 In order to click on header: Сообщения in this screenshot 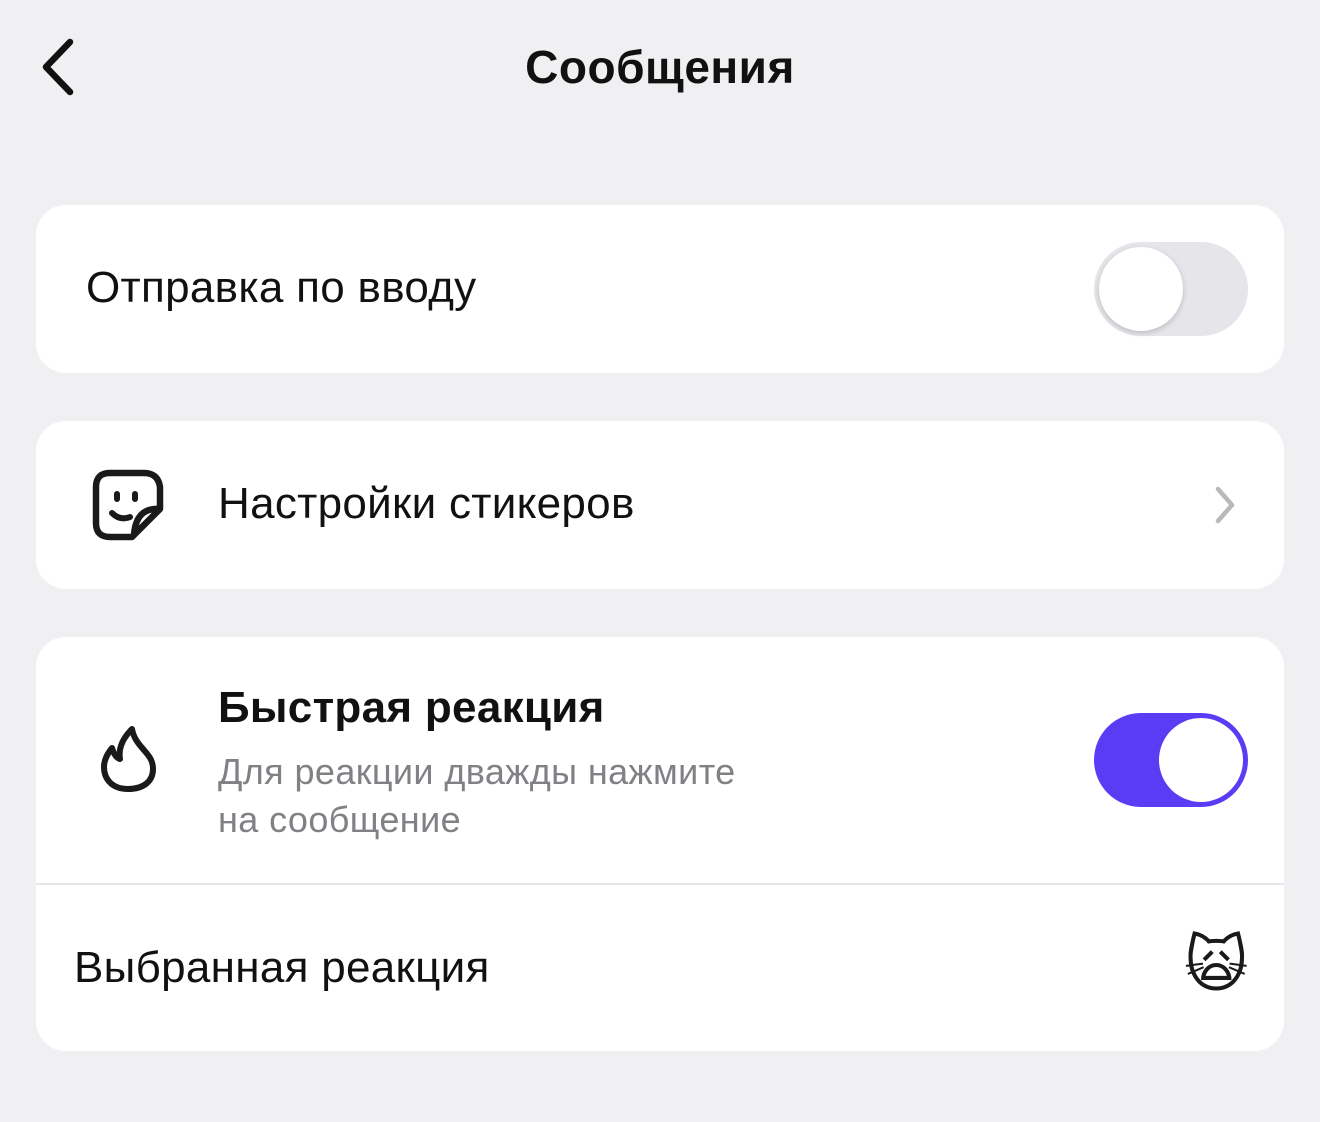, I will do `click(660, 70)`.